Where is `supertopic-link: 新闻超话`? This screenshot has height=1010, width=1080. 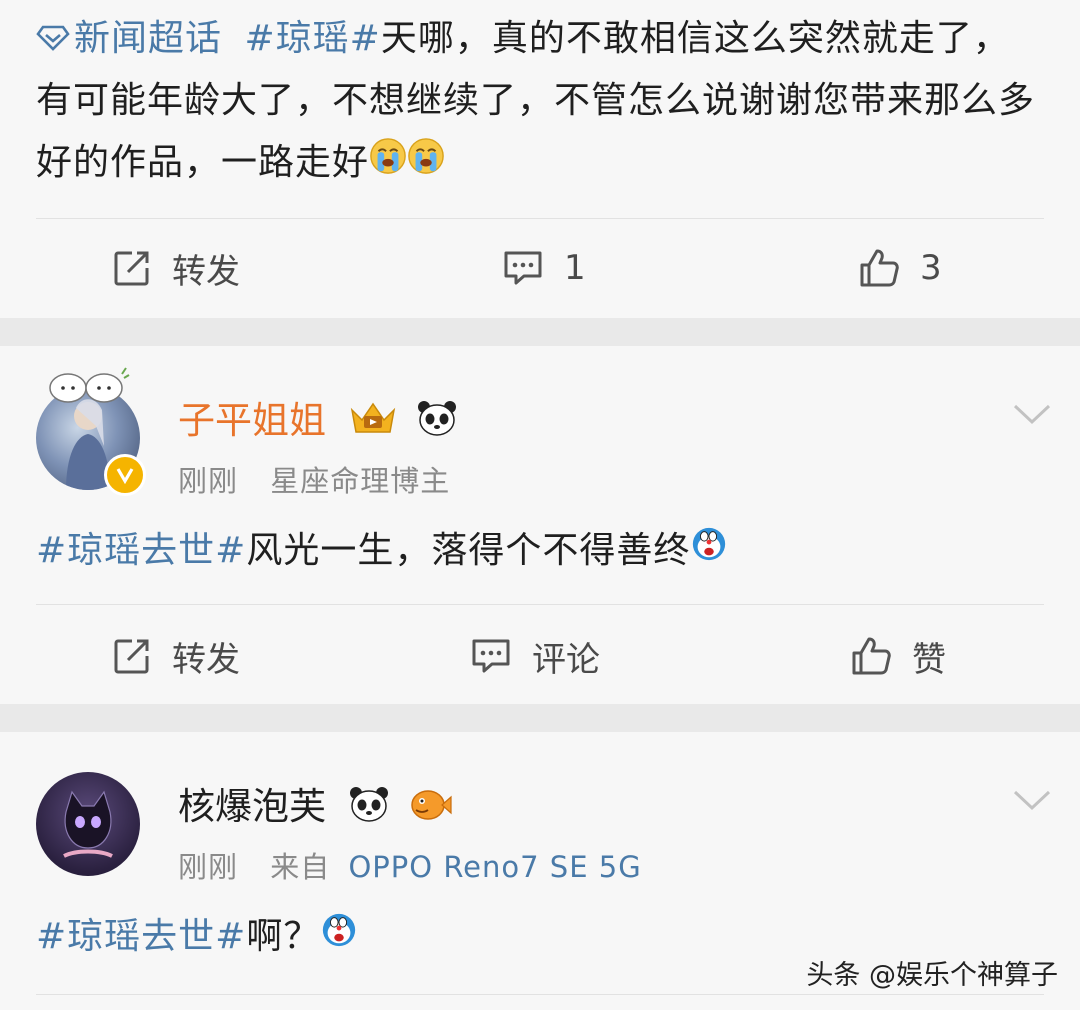 supertopic-link: 新闻超话 is located at coordinates (135, 38).